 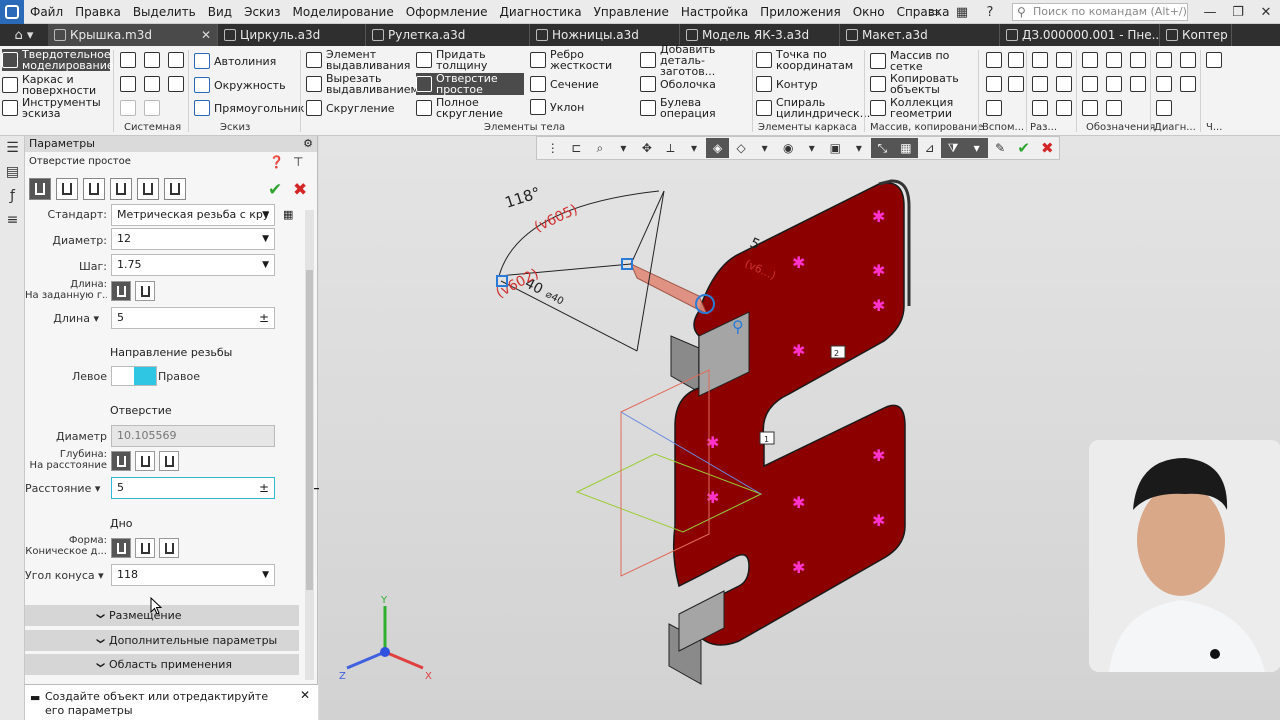 I want to click on hole-type-2-button, so click(x=67, y=189).